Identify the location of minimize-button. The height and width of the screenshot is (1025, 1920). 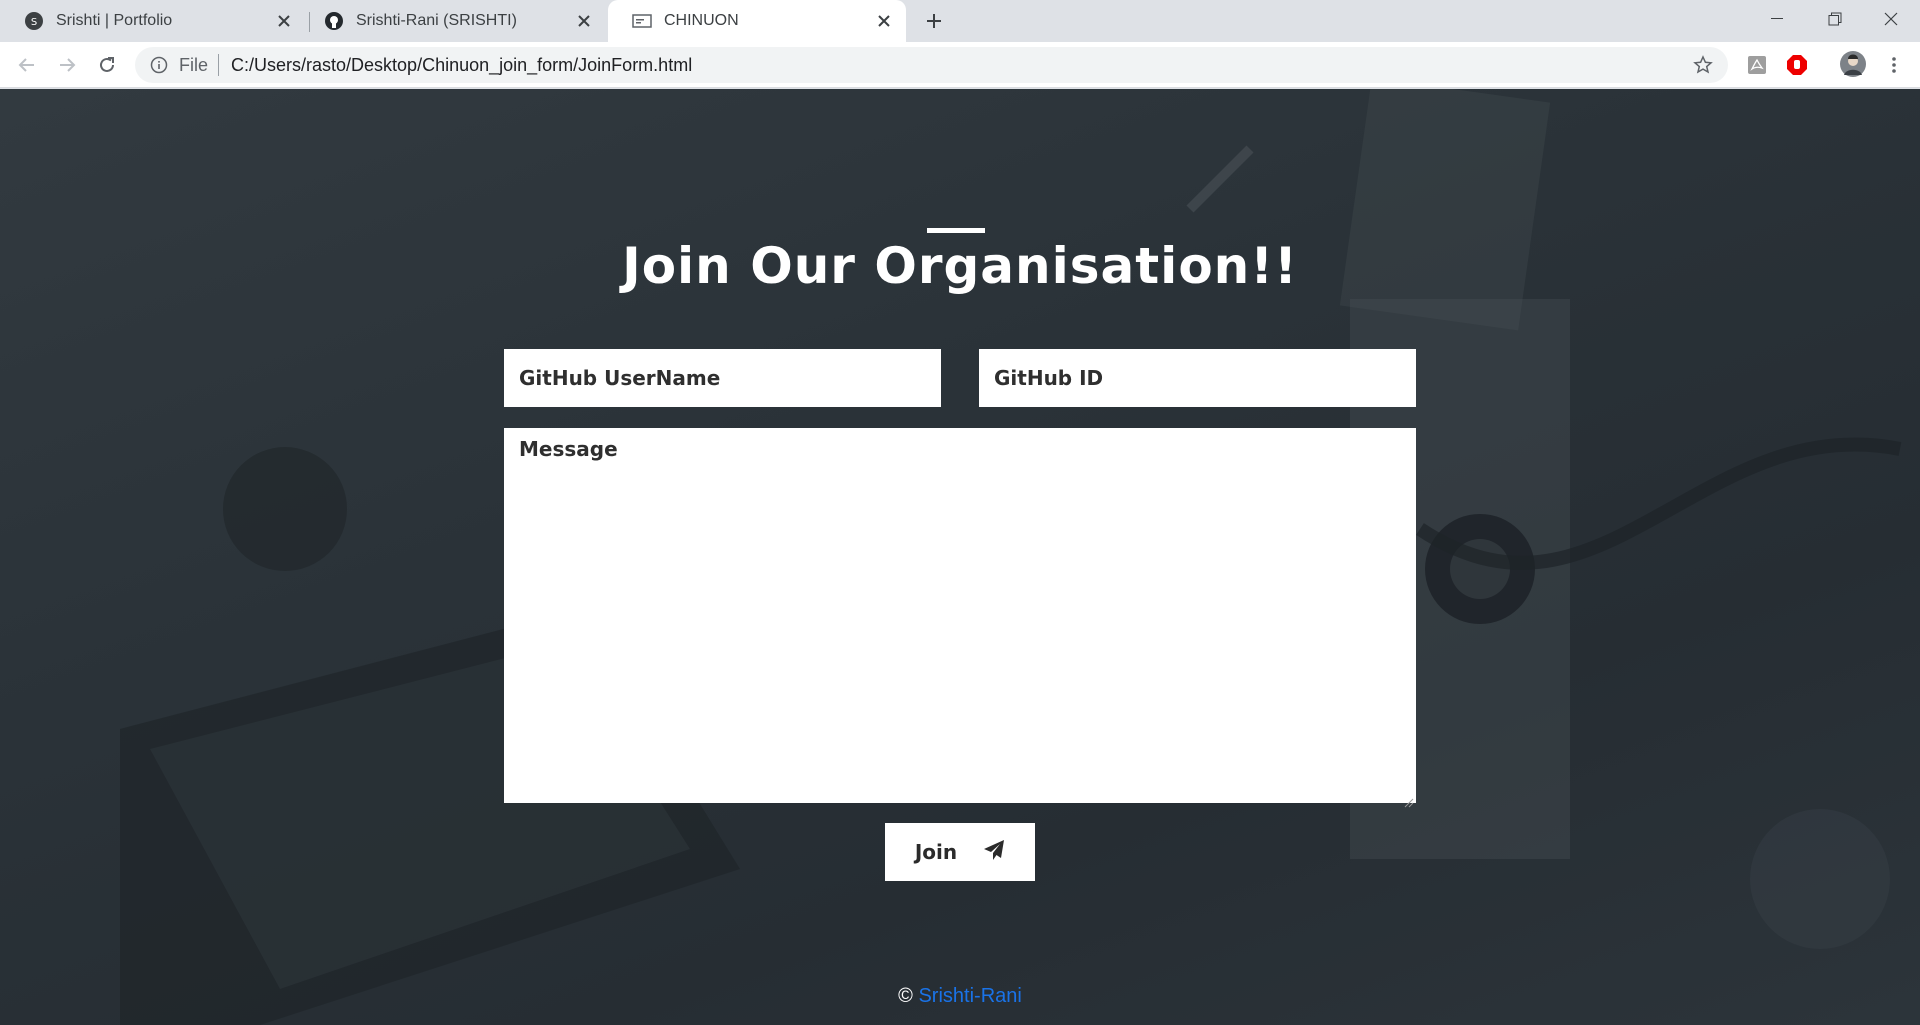
(1777, 19).